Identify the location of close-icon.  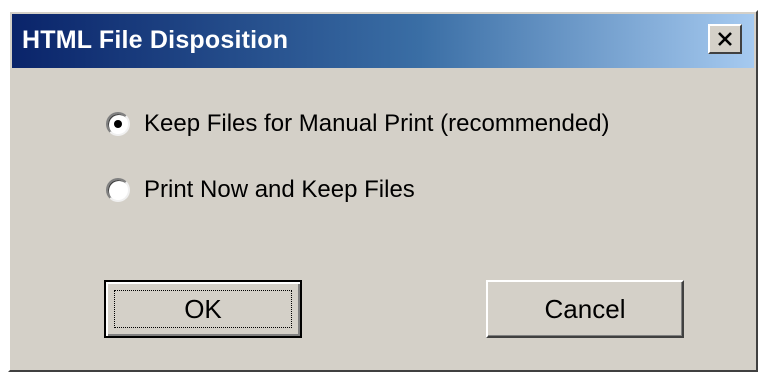
(725, 39).